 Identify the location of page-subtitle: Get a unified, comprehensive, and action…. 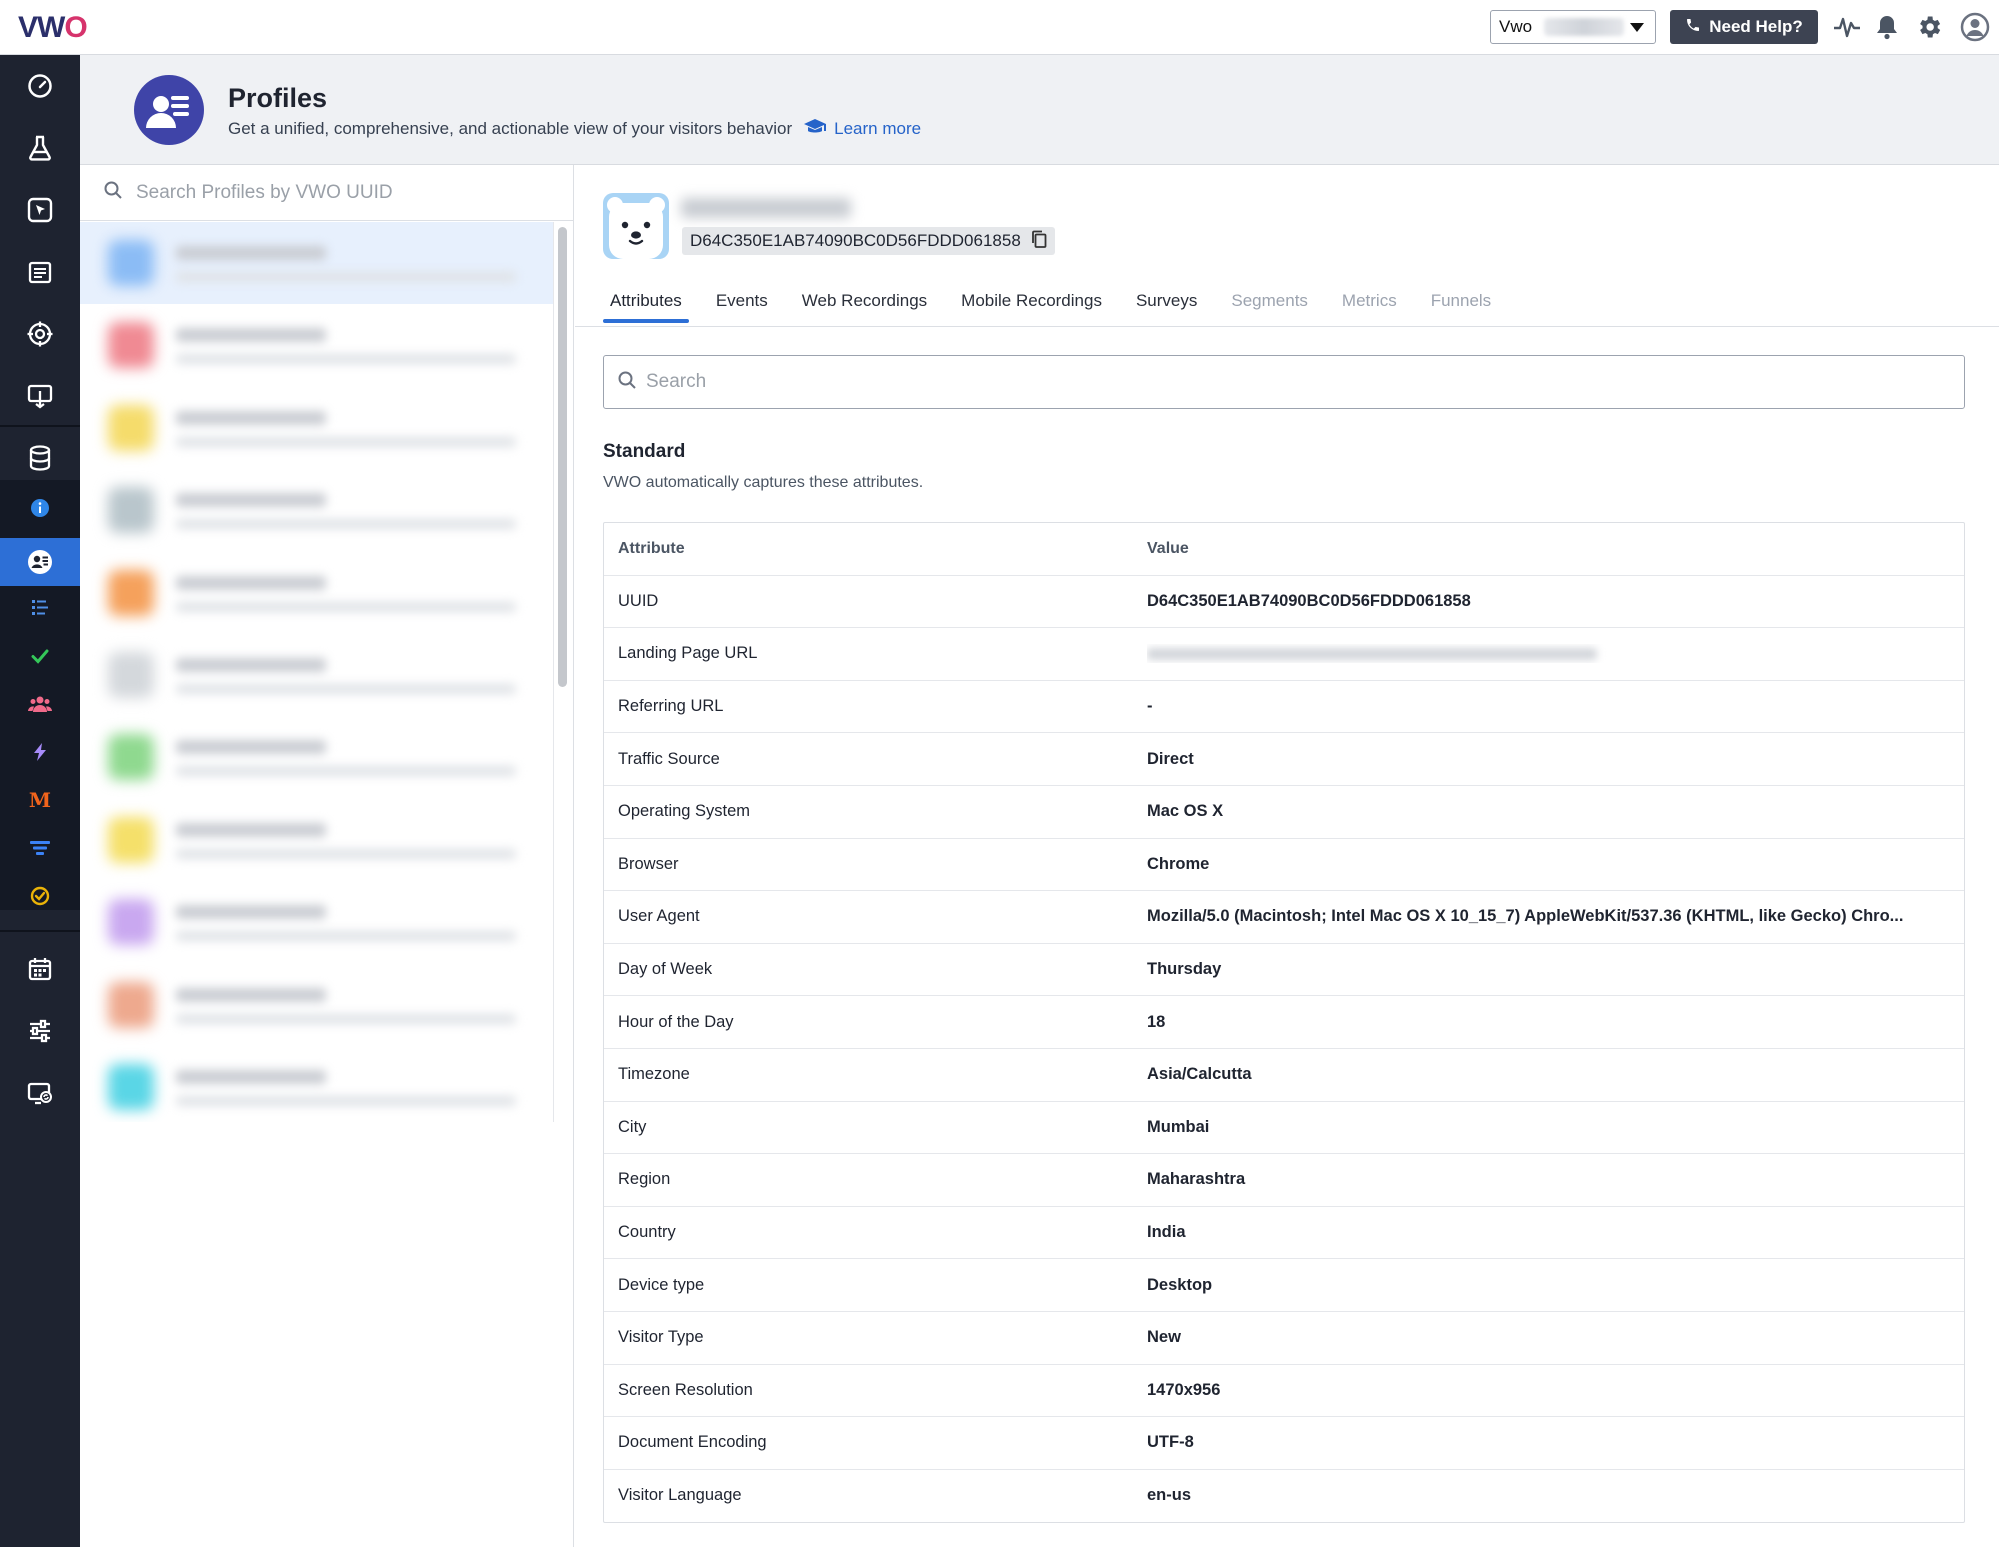
(574, 128).